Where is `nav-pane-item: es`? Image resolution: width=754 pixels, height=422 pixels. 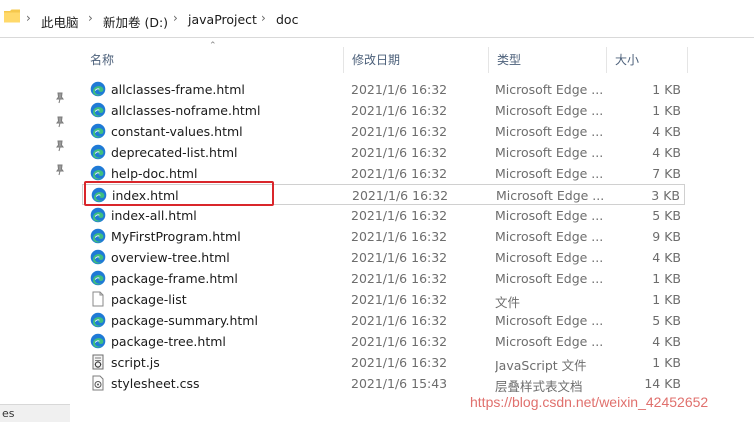
nav-pane-item: es is located at coordinates (35, 413).